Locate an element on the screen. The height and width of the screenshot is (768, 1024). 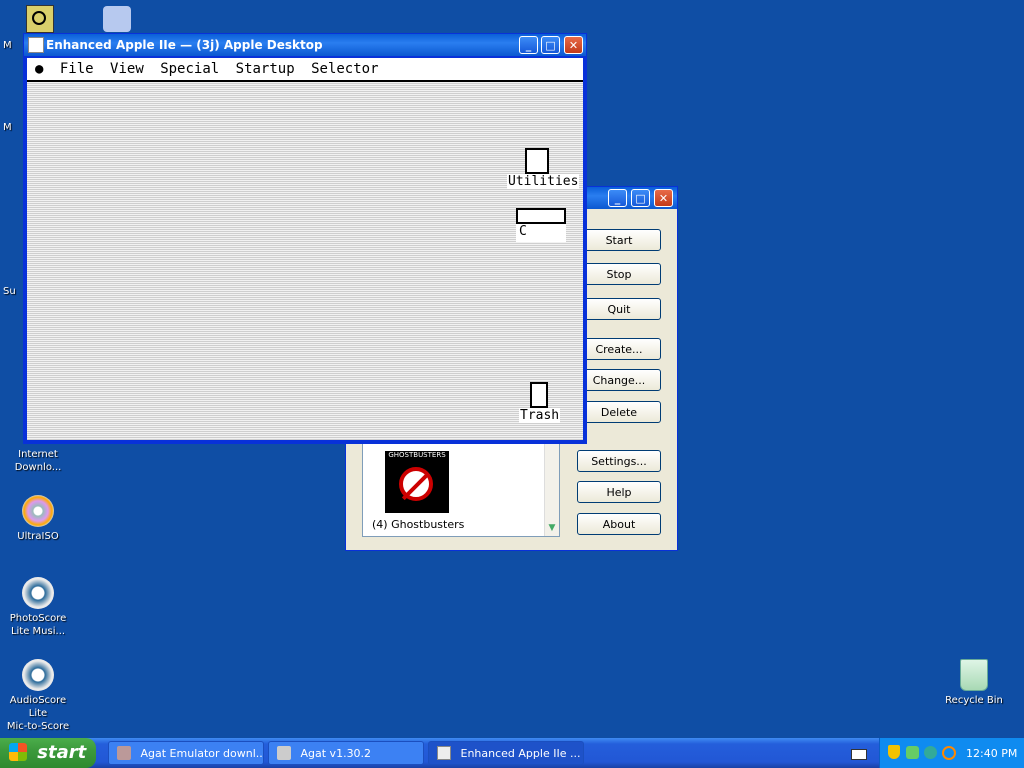
list-item: GHOSTBUSTERS (4) Ghostbusters is located at coordinates (453, 490).